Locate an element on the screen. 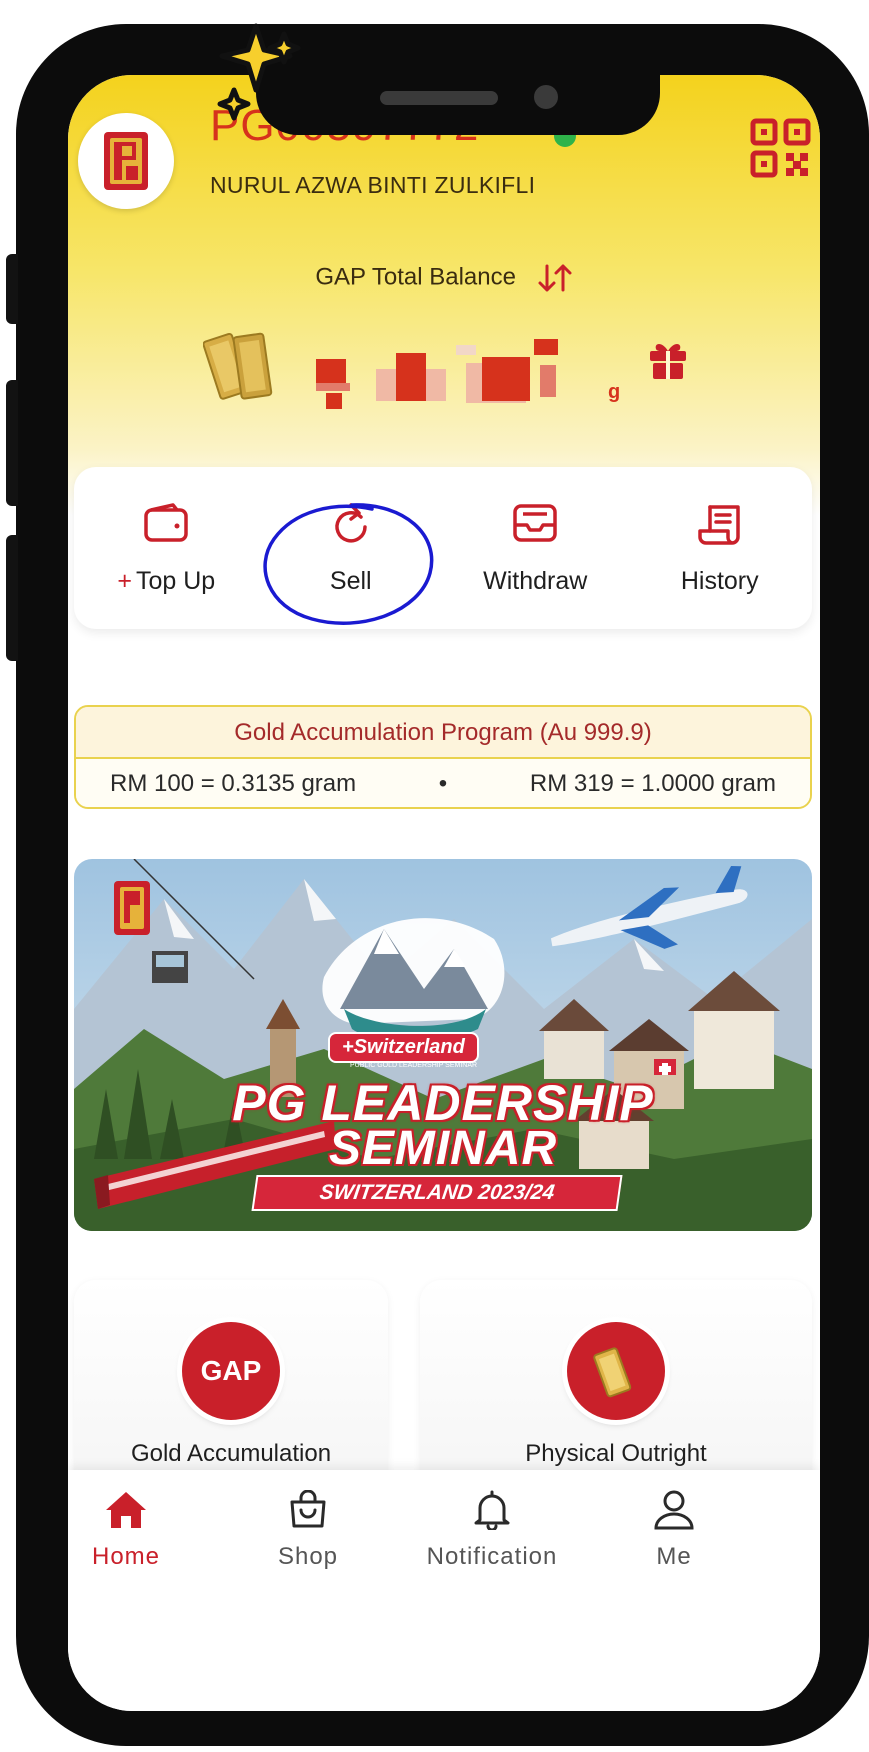 Image resolution: width=869 pixels, height=1752 pixels. physical-outright-label: Physical Outright is located at coordinates (616, 1453).